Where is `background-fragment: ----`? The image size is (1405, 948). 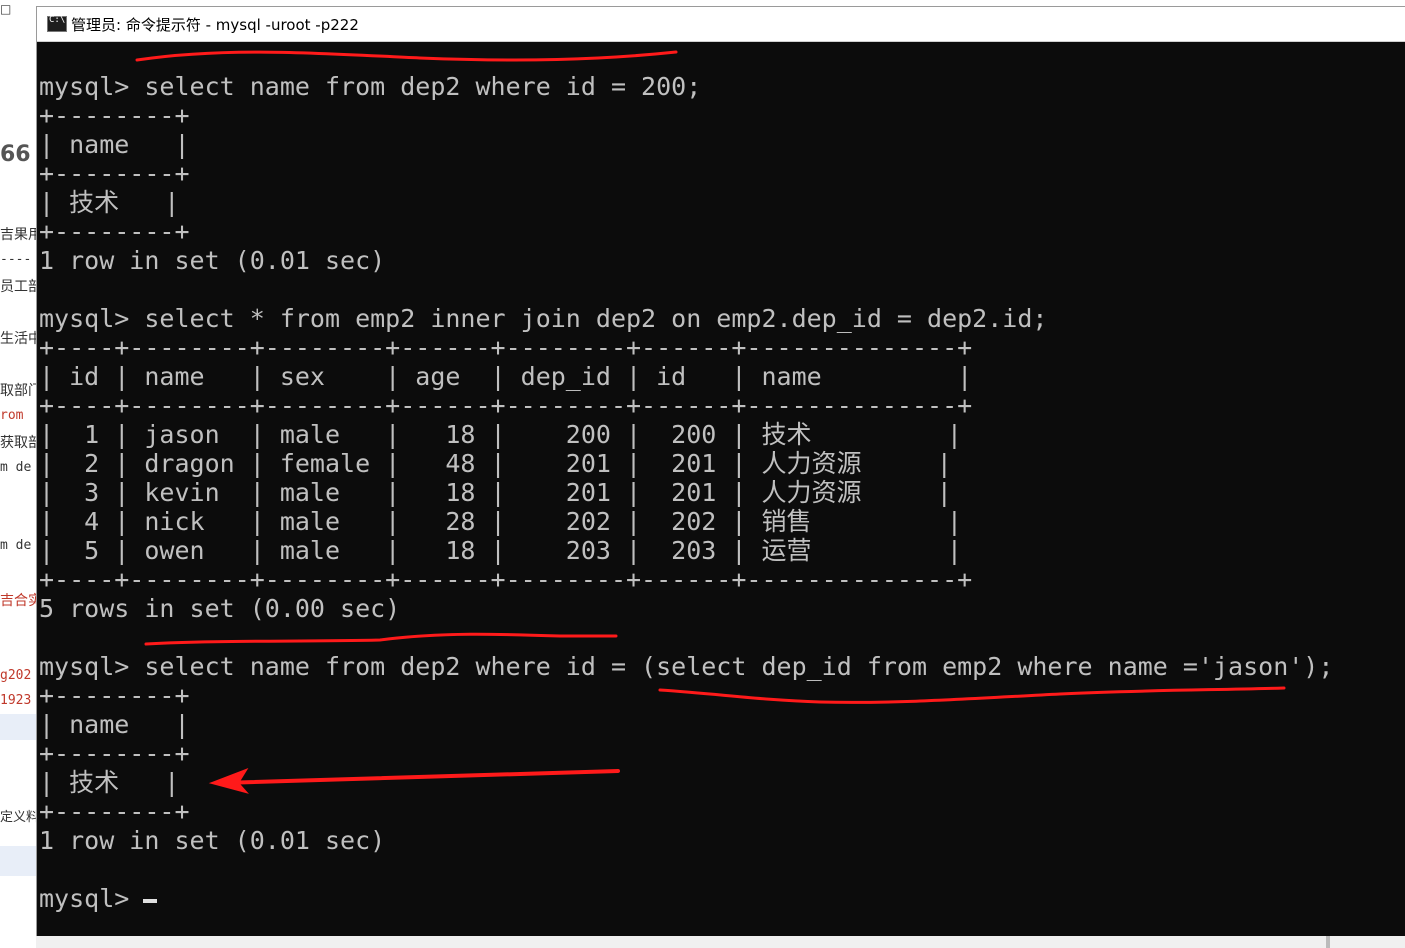
background-fragment: ---- is located at coordinates (16, 259).